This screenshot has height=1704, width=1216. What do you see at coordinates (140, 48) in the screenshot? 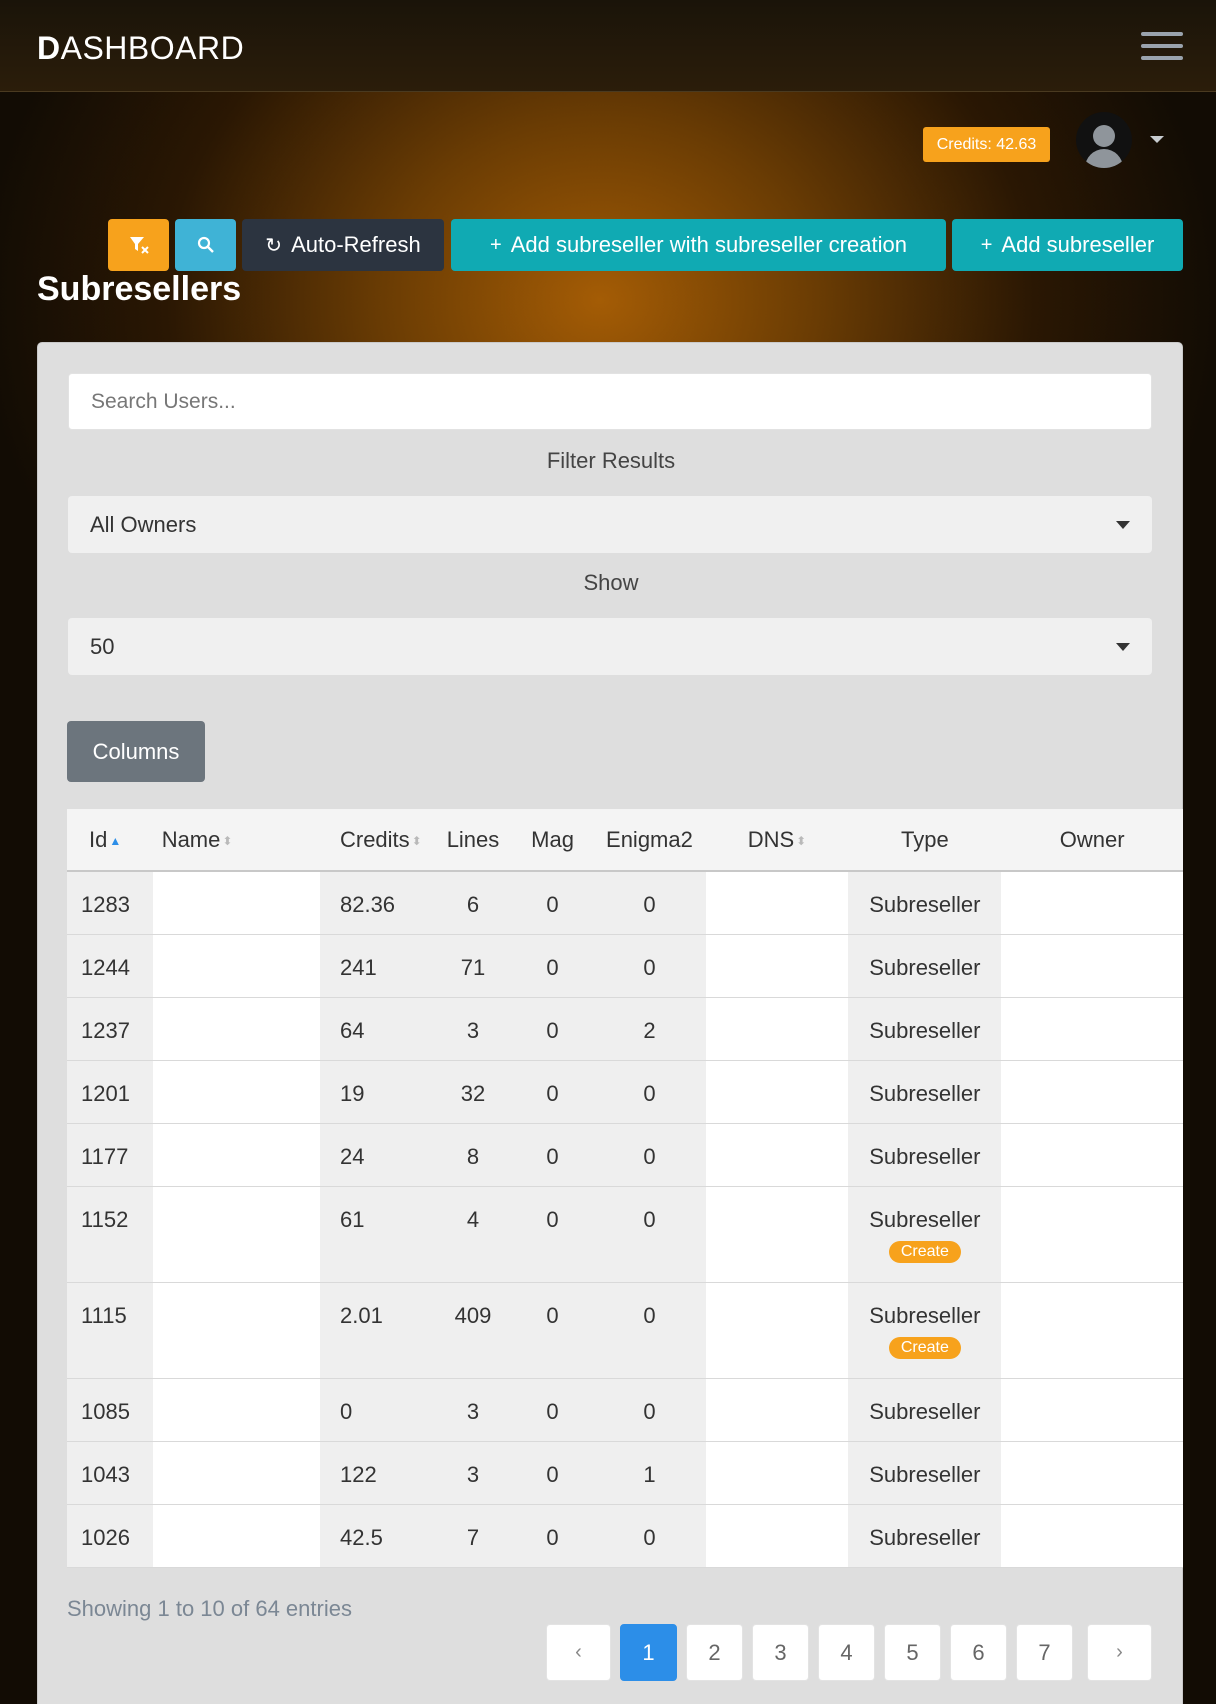
I see `brand-logo: DASHBOARD` at bounding box center [140, 48].